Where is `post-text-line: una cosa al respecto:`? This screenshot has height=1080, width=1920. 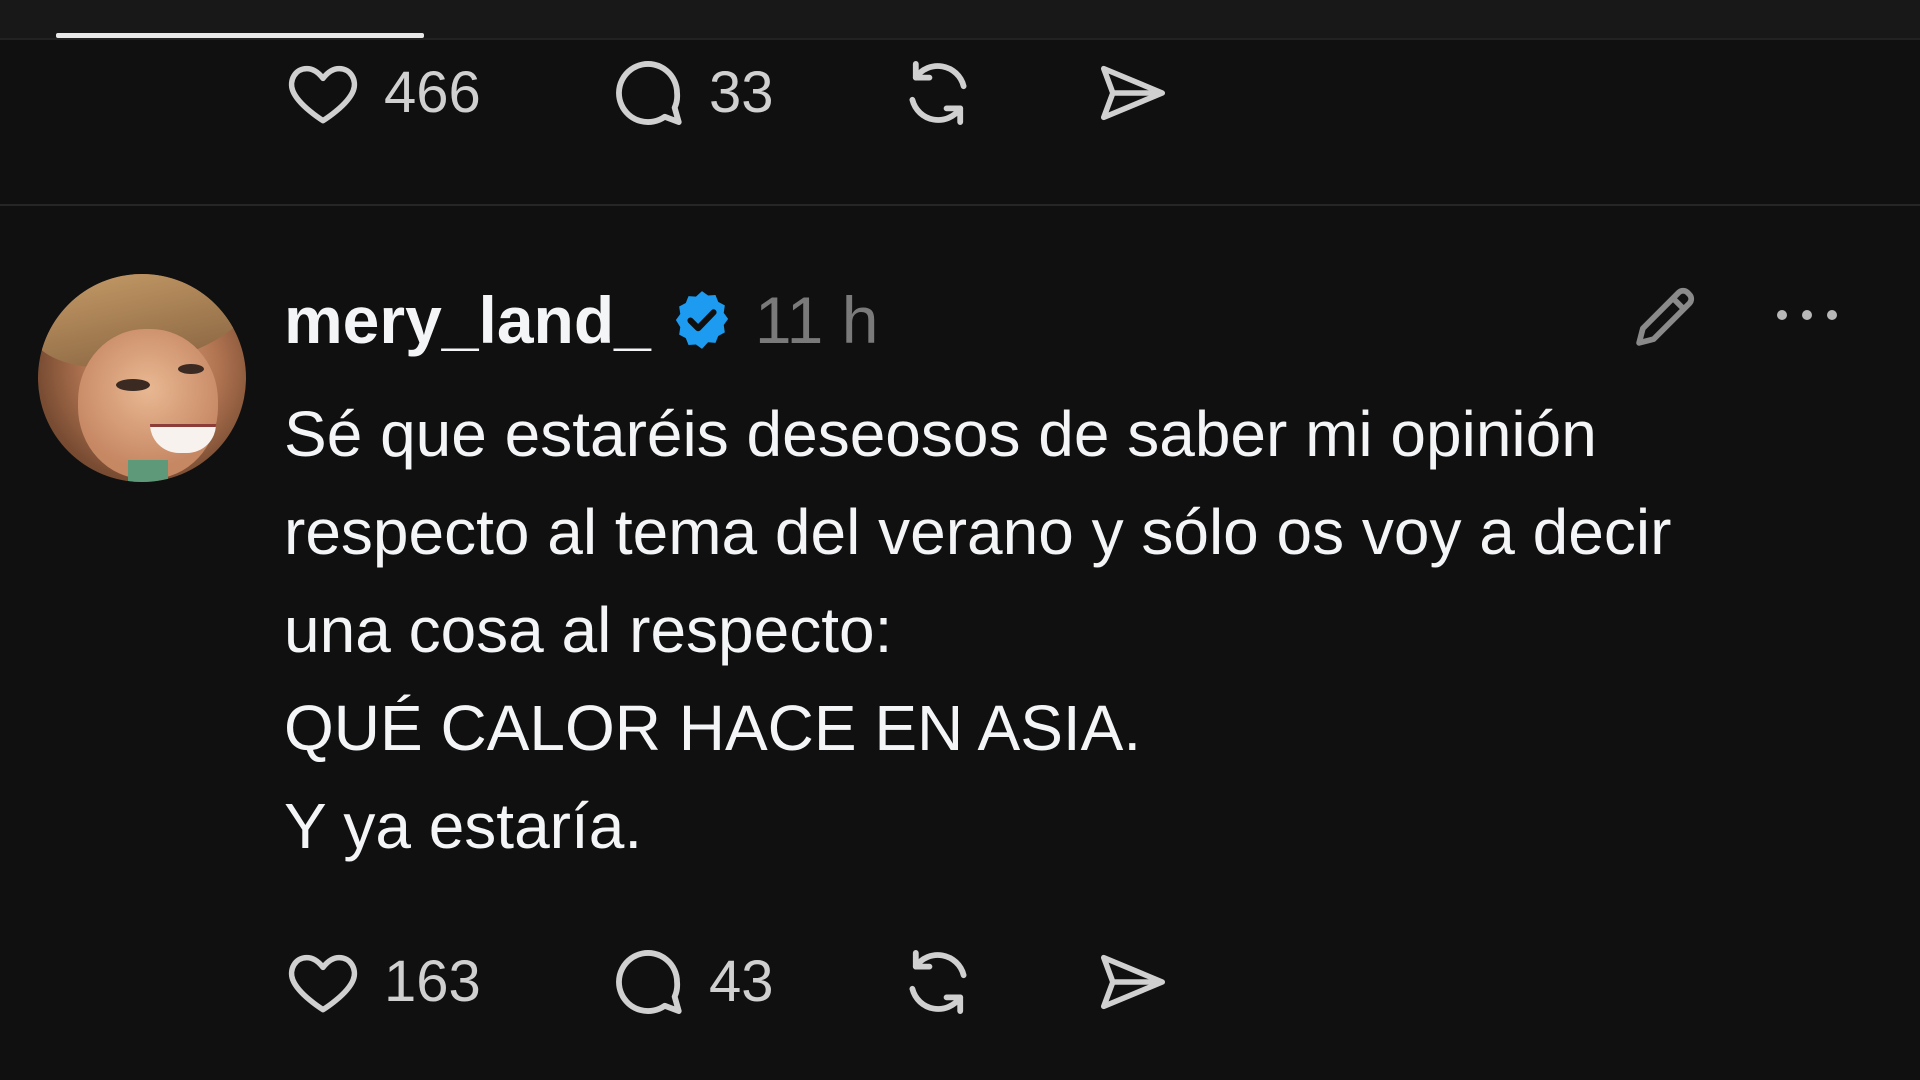 post-text-line: una cosa al respecto: is located at coordinates (588, 630).